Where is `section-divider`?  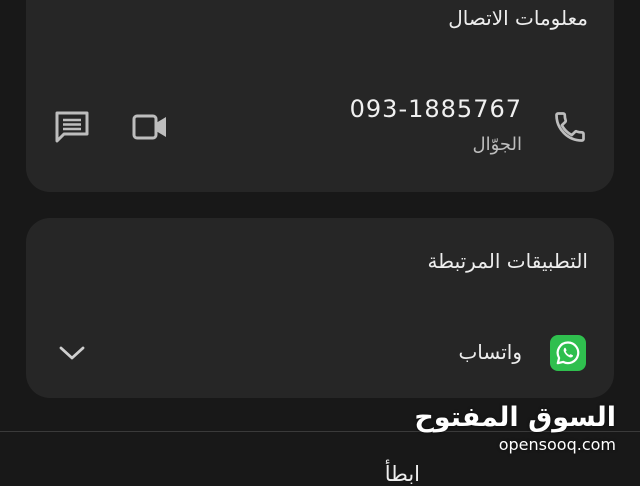
section-divider is located at coordinates (320, 431).